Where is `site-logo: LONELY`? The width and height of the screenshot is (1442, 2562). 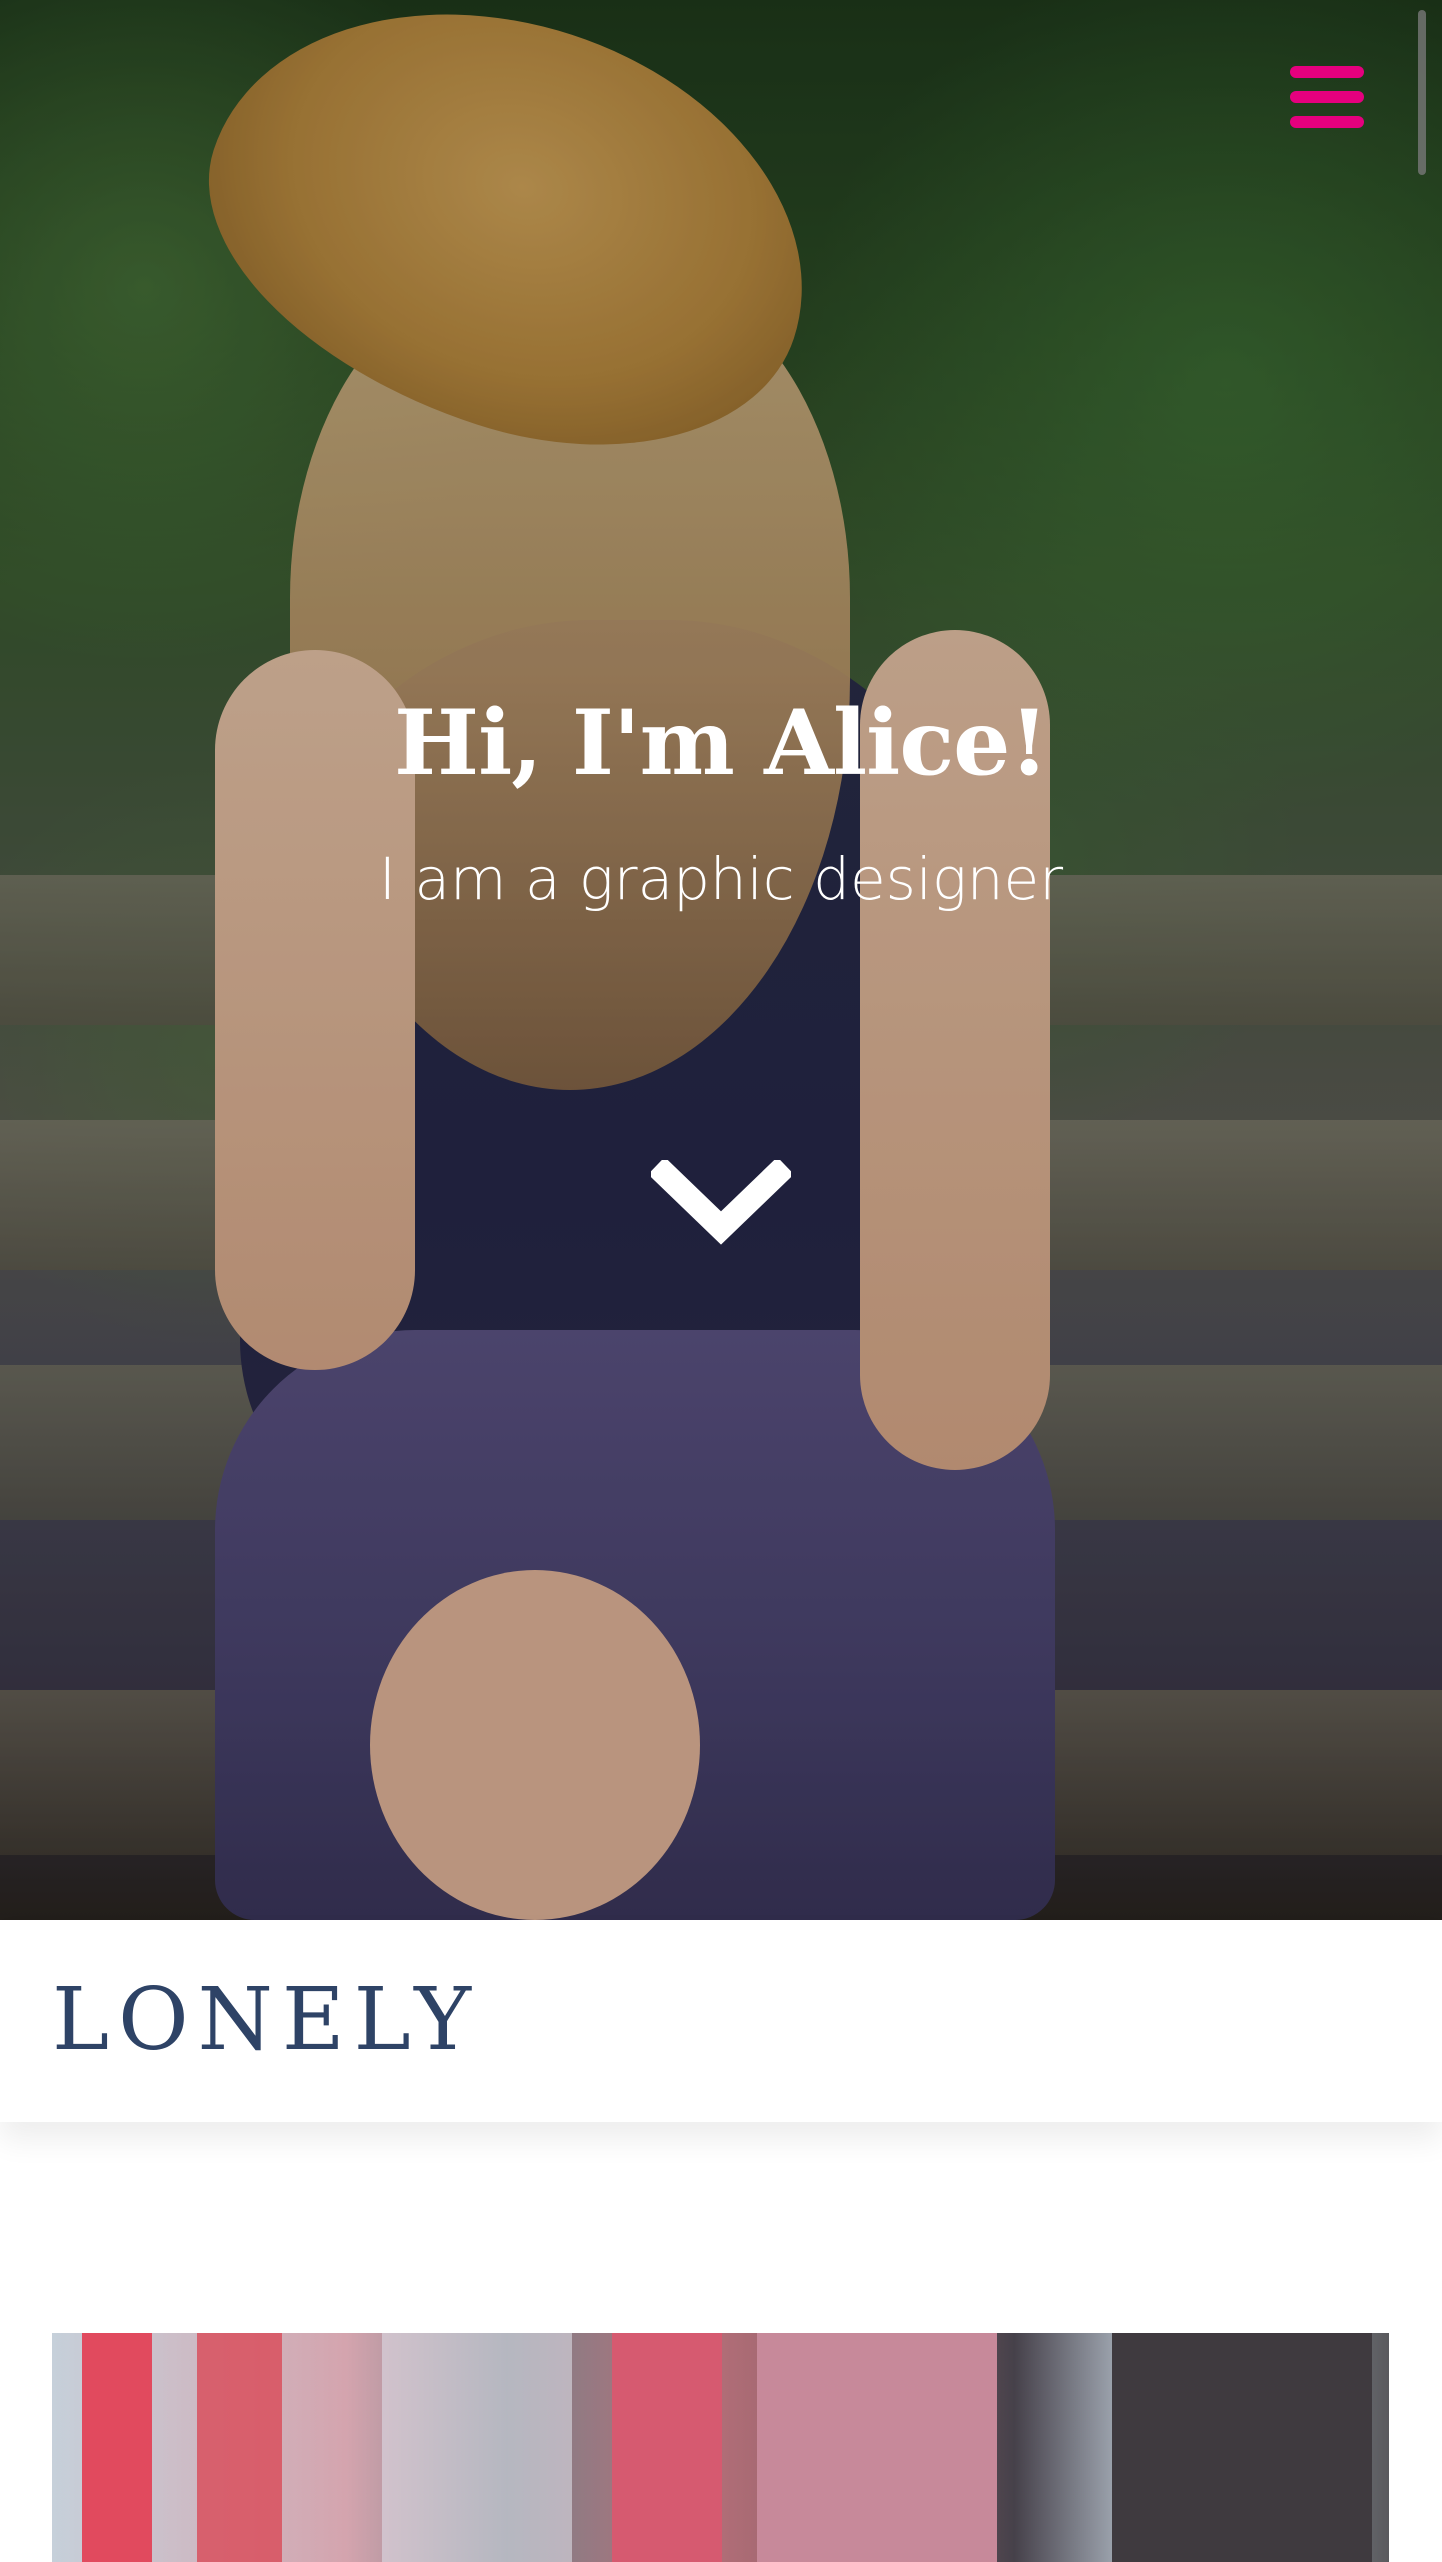
site-logo: LONELY is located at coordinates (266, 2020).